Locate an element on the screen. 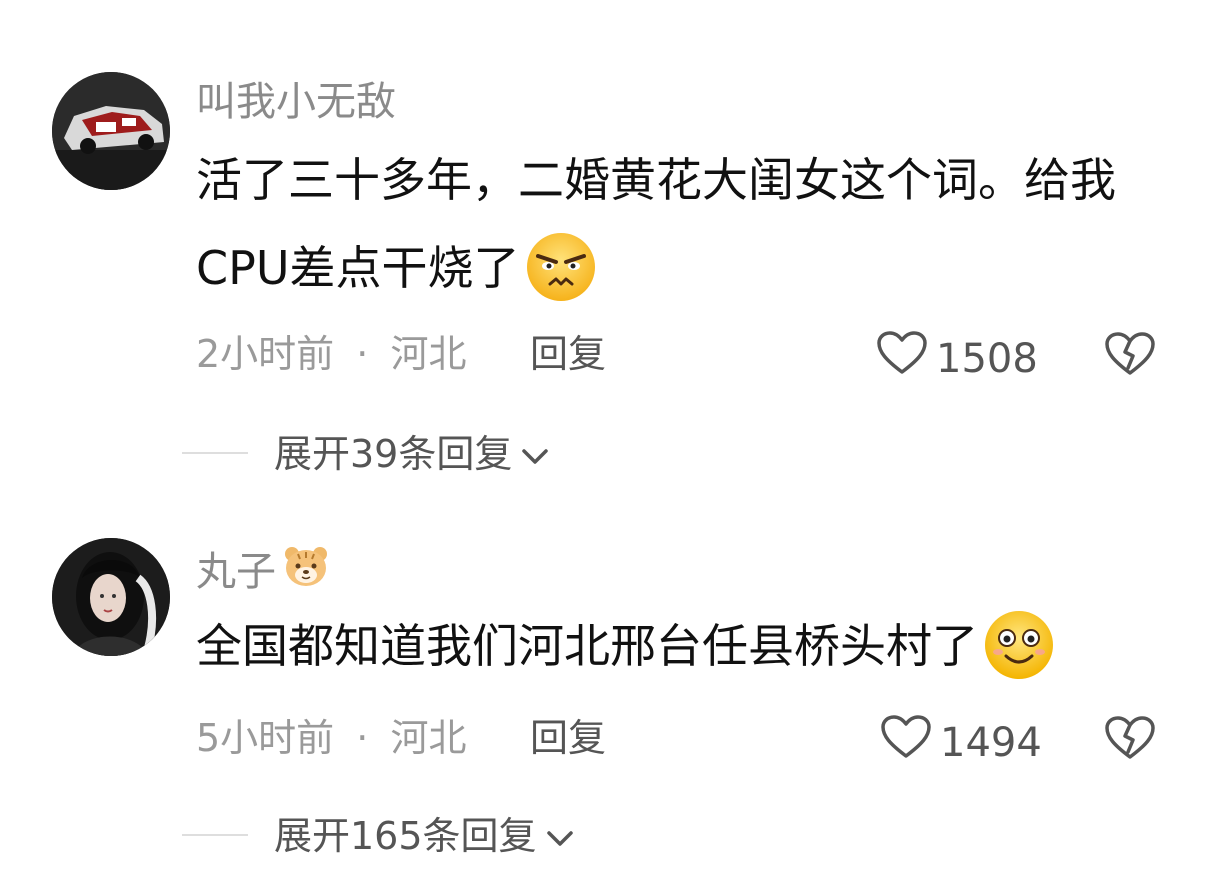 This screenshot has height=878, width=1220. angry-face-emoji-icon is located at coordinates (561, 267).